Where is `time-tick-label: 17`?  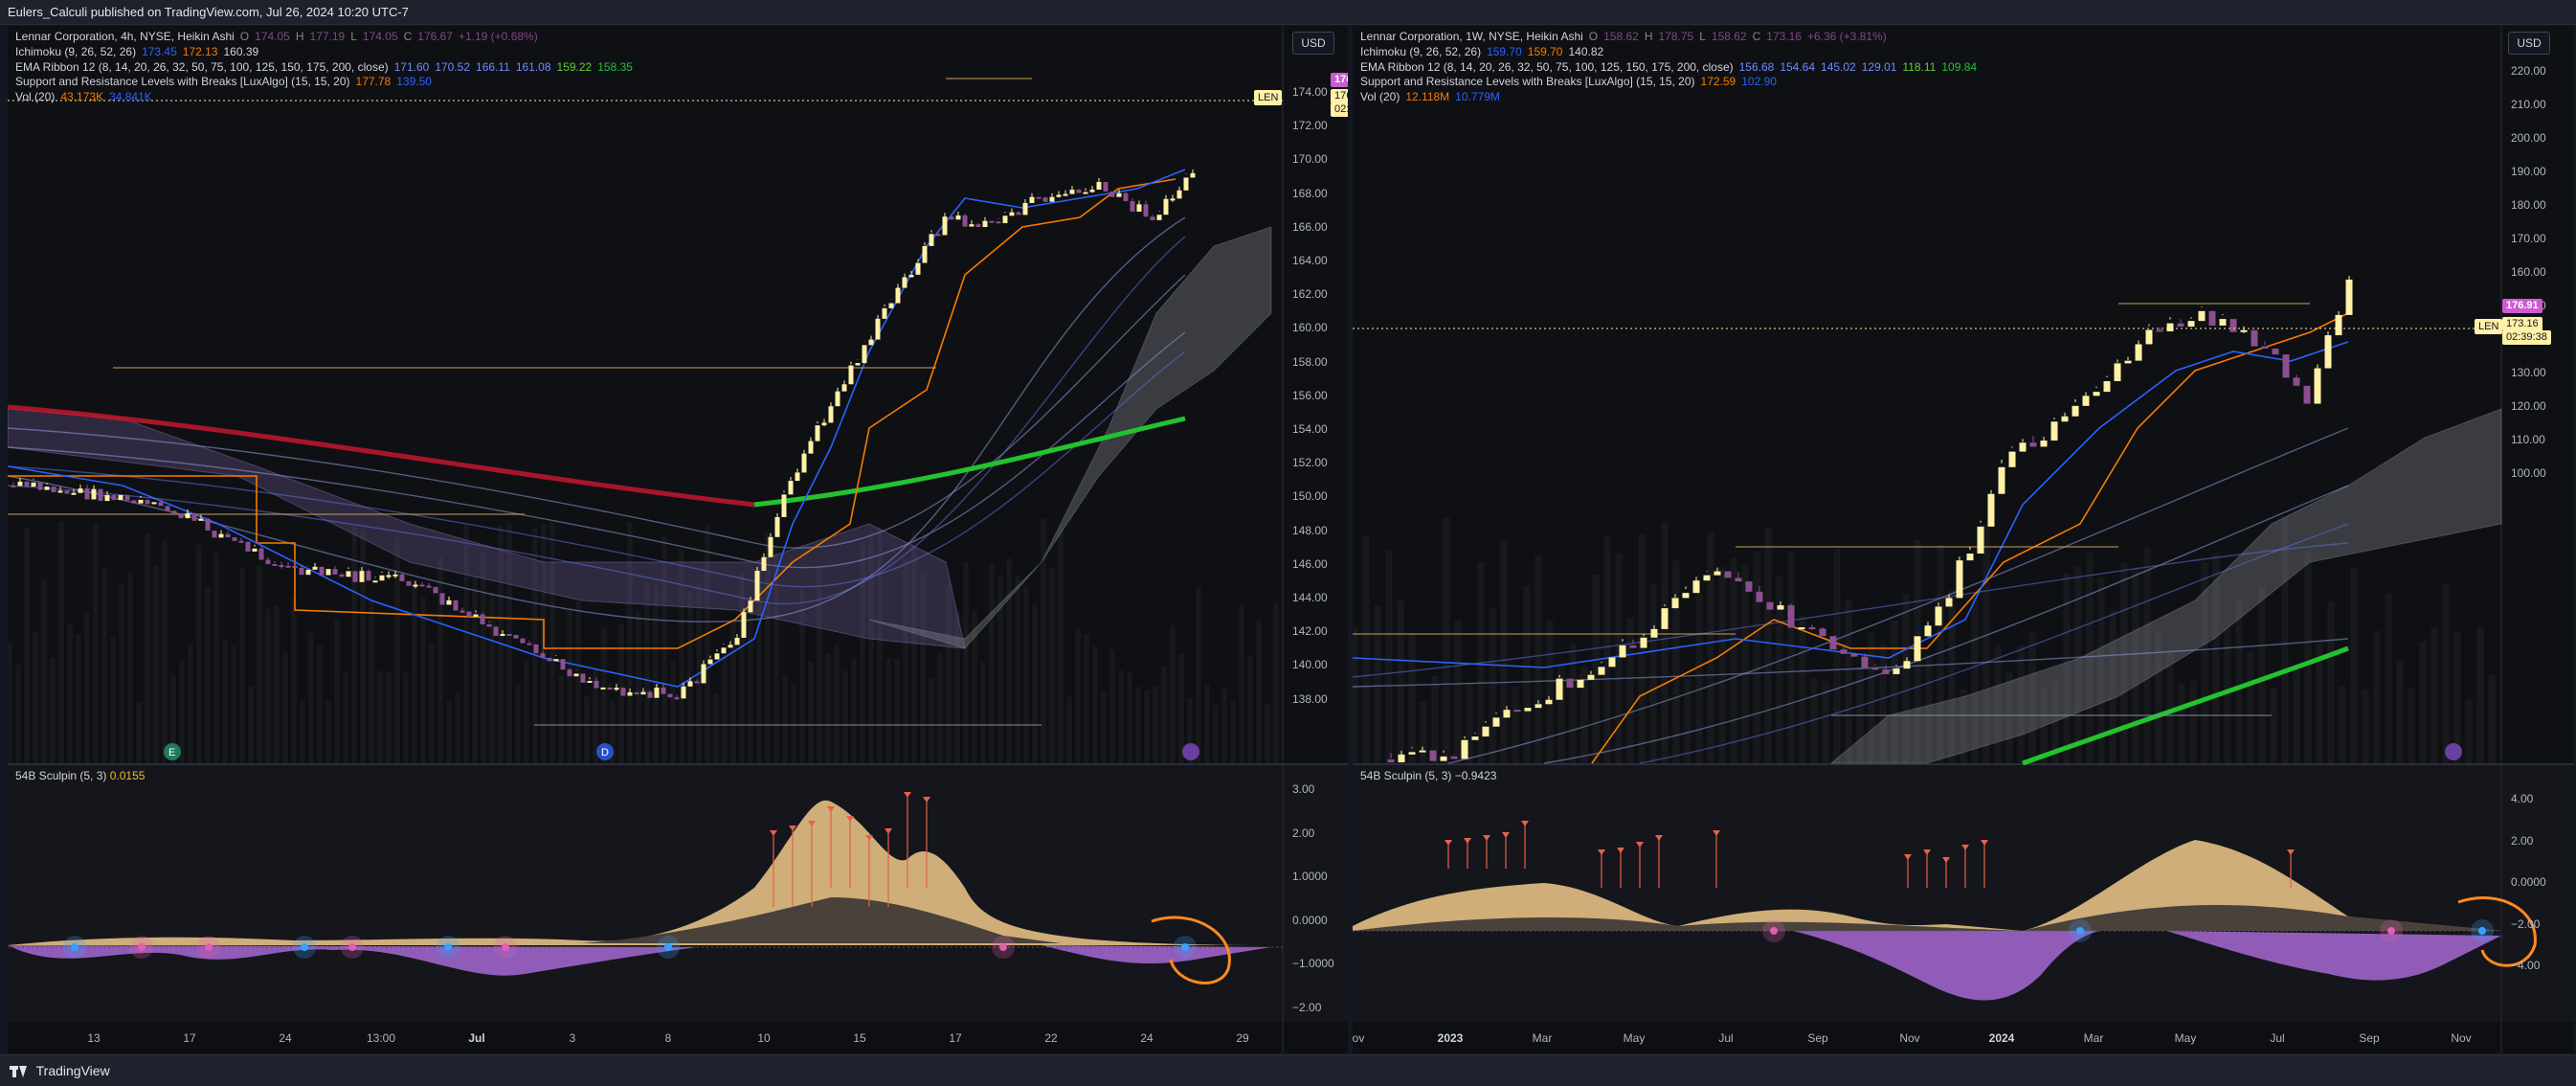
time-tick-label: 17 is located at coordinates (956, 1038).